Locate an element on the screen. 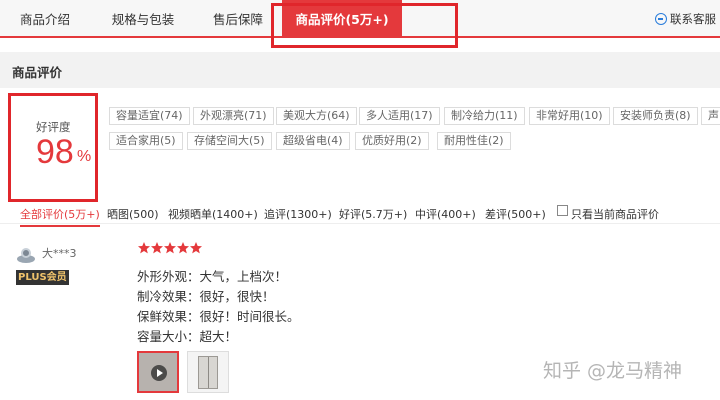 Image resolution: width=720 pixels, height=400 pixels. chat-icon is located at coordinates (661, 19).